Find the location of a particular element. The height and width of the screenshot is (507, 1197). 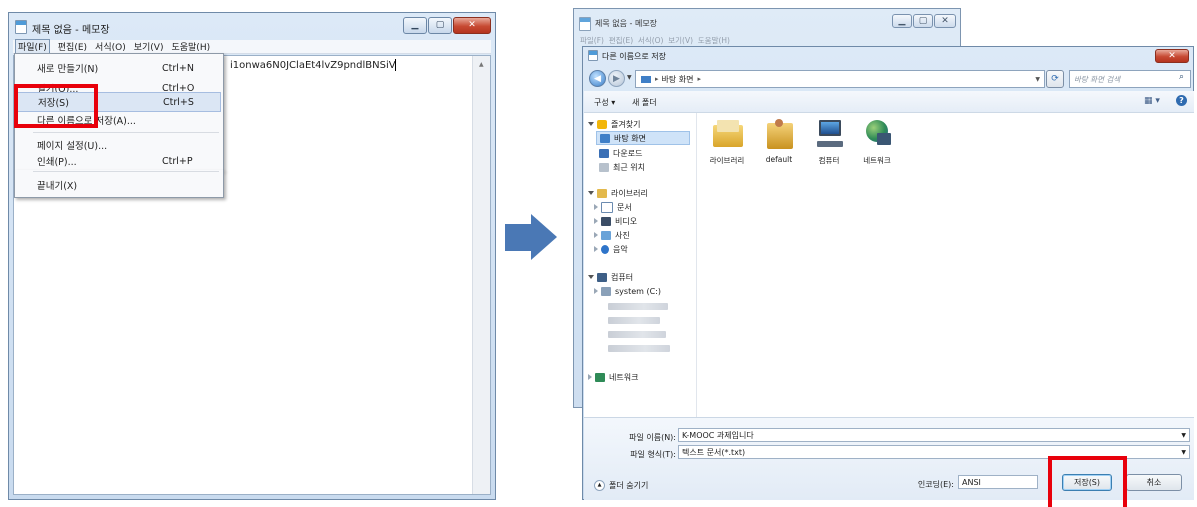

back-button: ◀ is located at coordinates (597, 78).